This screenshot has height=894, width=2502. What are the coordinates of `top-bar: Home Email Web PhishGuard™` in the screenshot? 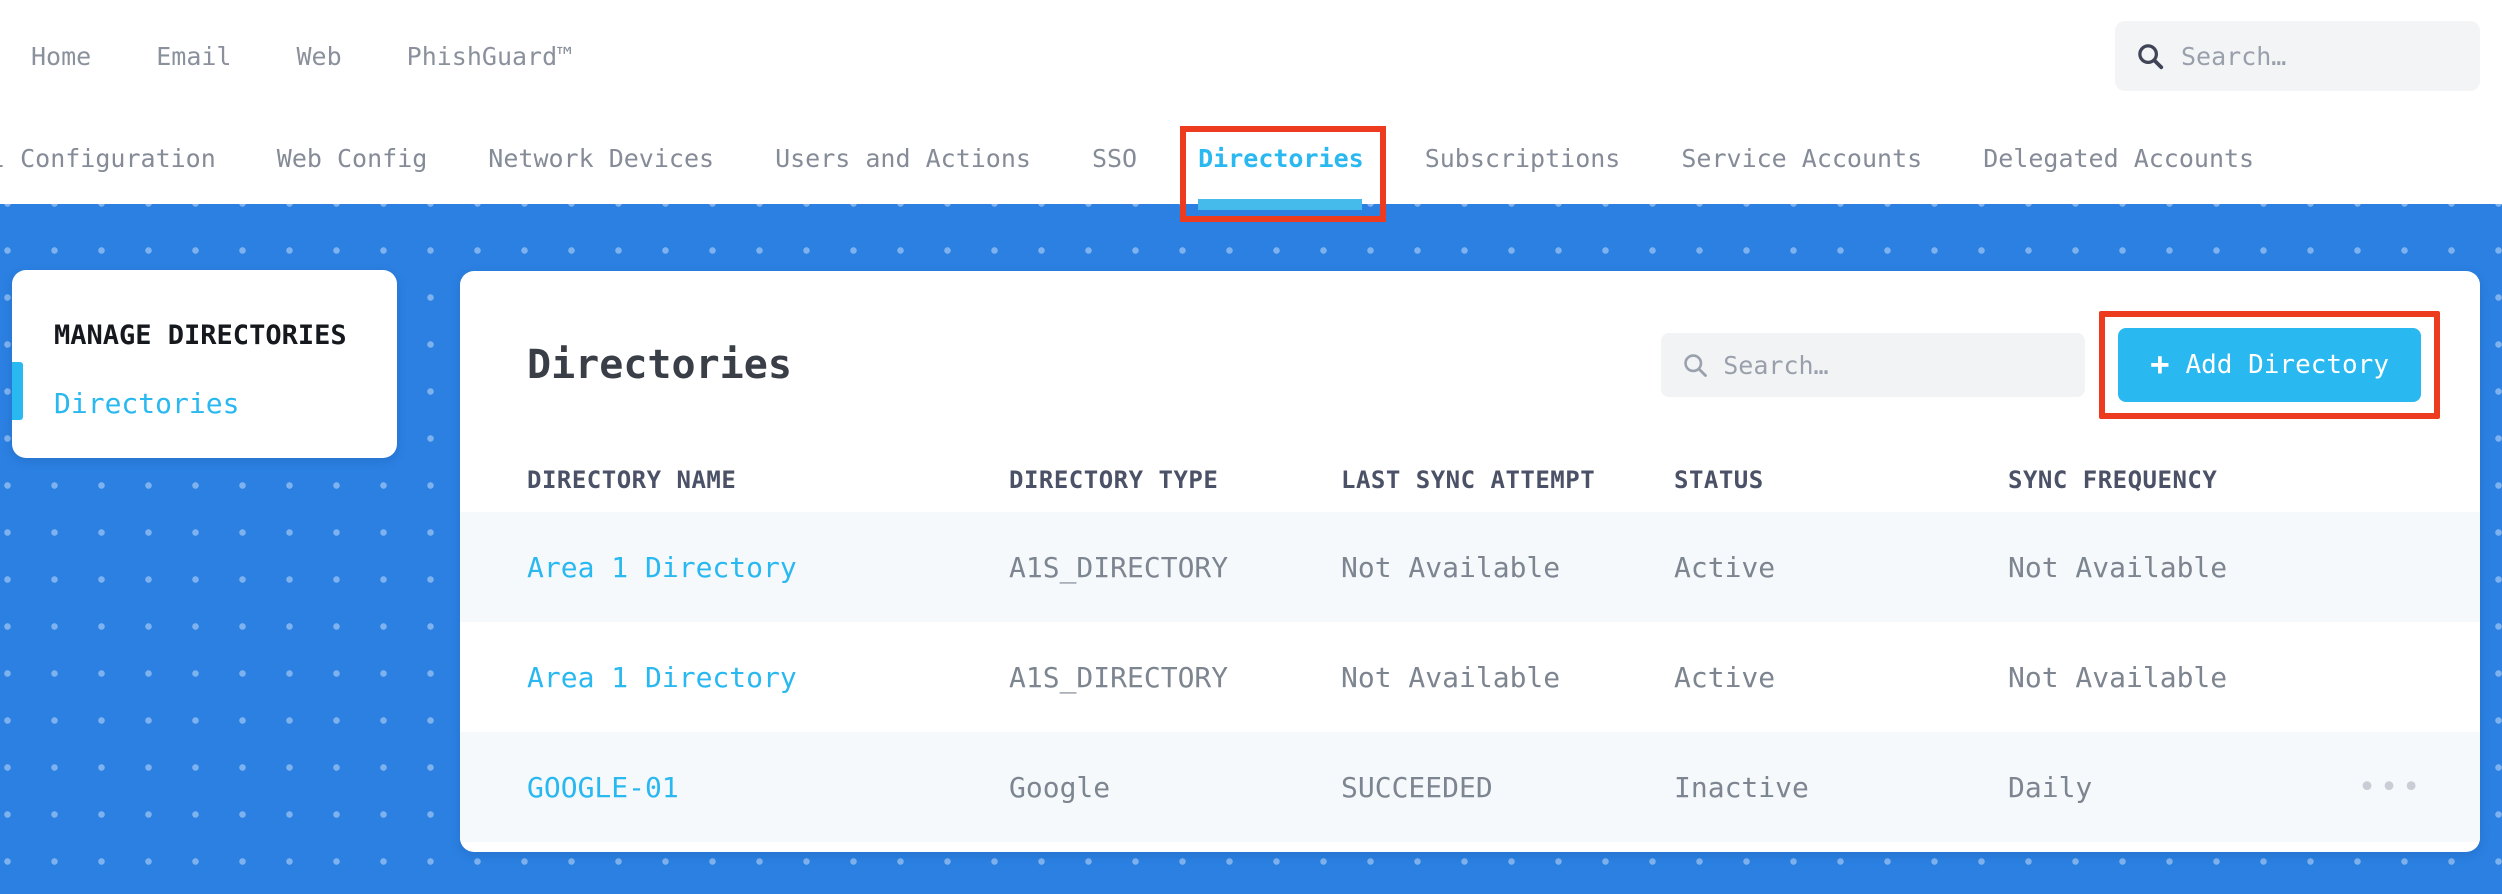 It's located at (1251, 56).